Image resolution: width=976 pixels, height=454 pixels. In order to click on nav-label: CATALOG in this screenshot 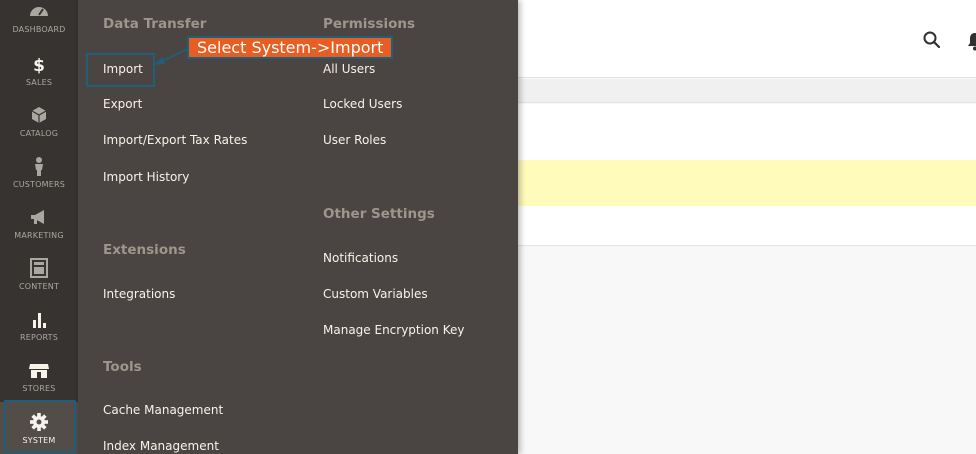, I will do `click(39, 133)`.